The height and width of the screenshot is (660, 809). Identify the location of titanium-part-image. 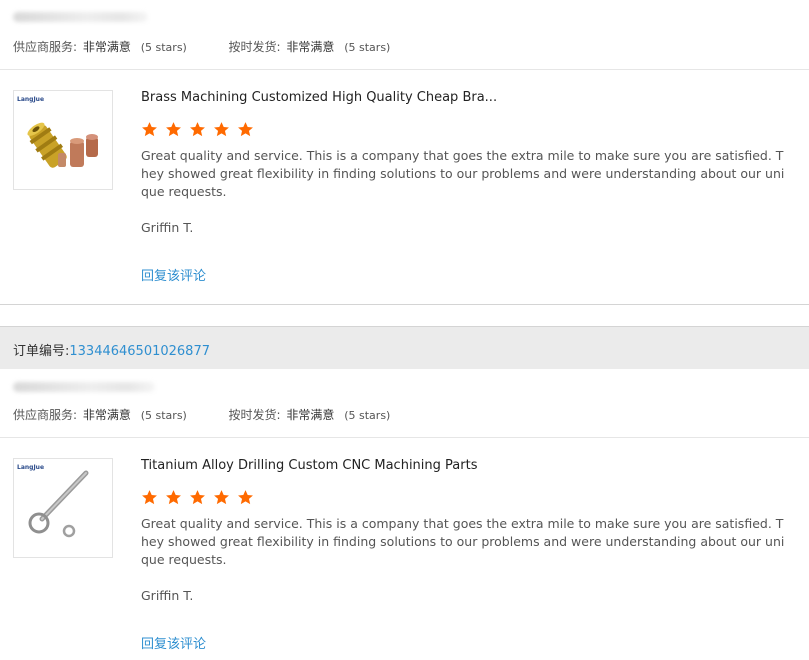
(58, 504).